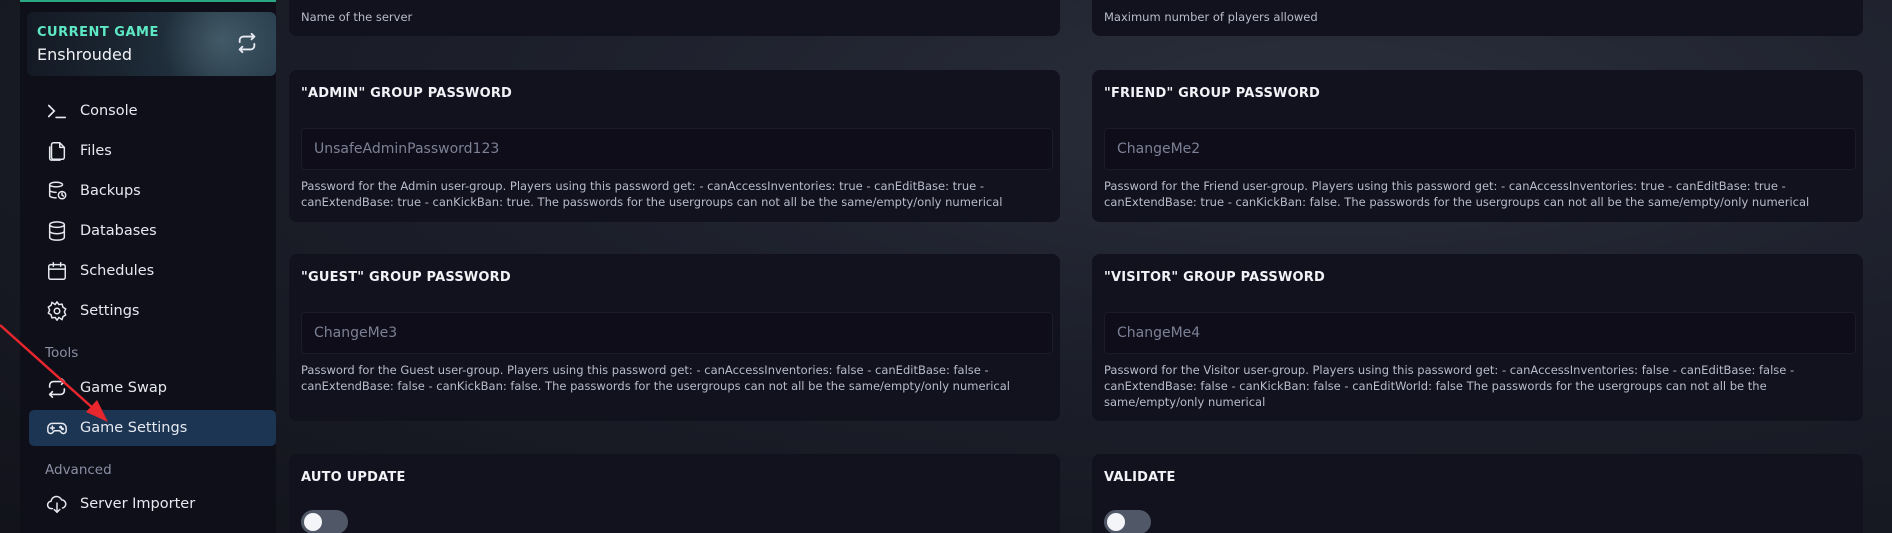  I want to click on backups-icon, so click(57, 191).